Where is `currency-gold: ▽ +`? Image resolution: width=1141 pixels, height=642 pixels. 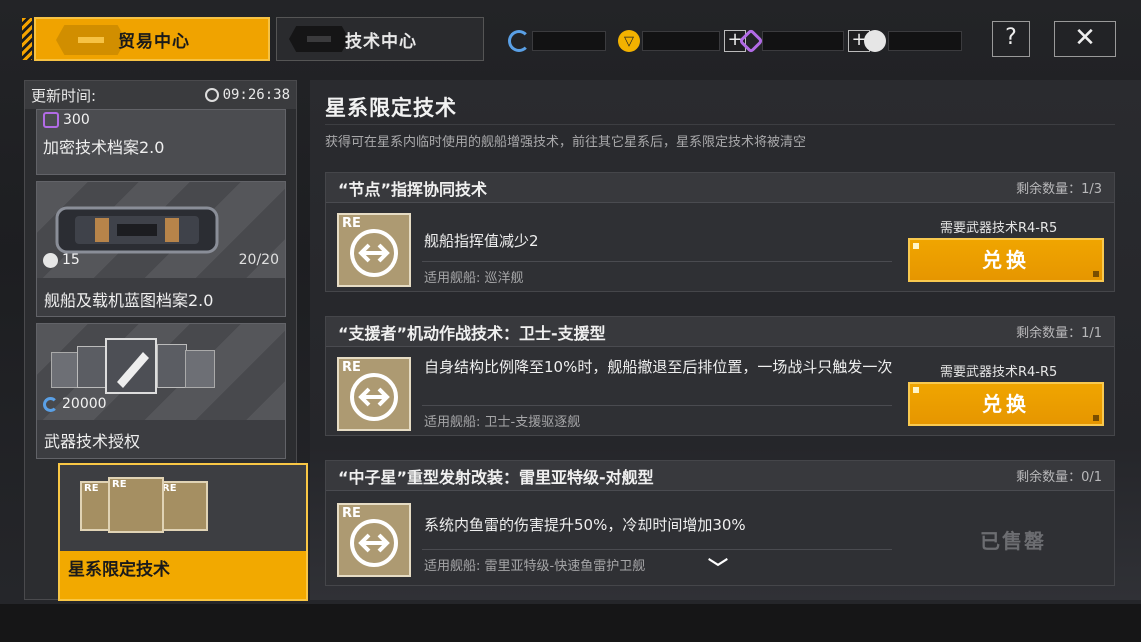 currency-gold: ▽ + is located at coordinates (682, 41).